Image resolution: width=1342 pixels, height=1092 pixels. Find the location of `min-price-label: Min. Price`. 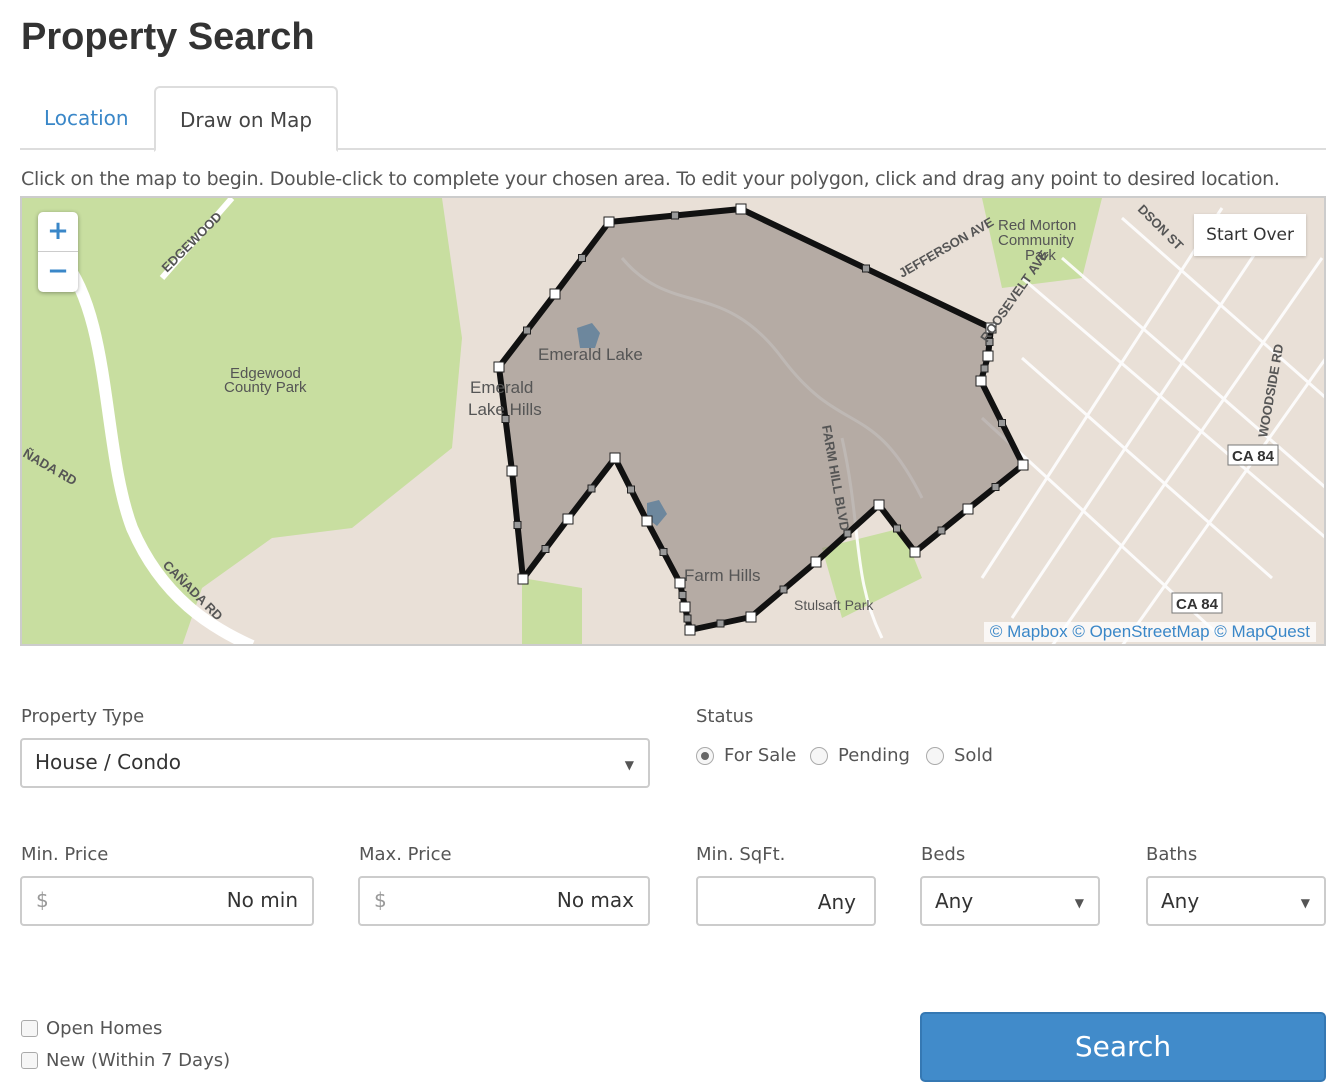

min-price-label: Min. Price is located at coordinates (65, 854).